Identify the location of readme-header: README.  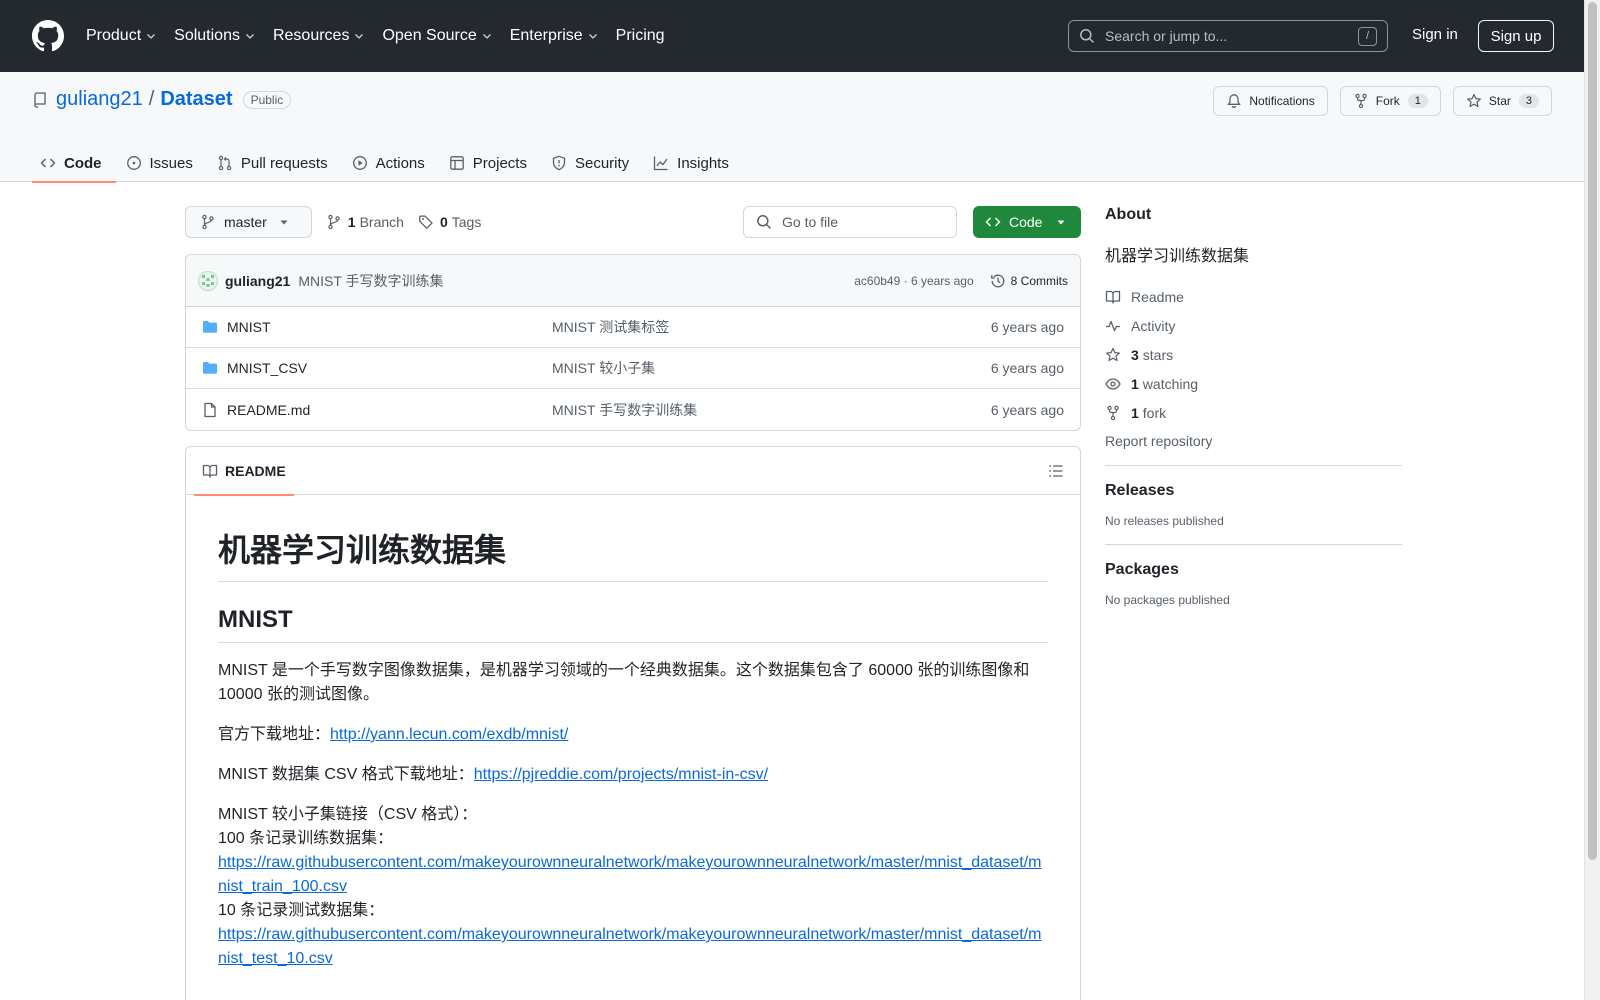
(633, 471).